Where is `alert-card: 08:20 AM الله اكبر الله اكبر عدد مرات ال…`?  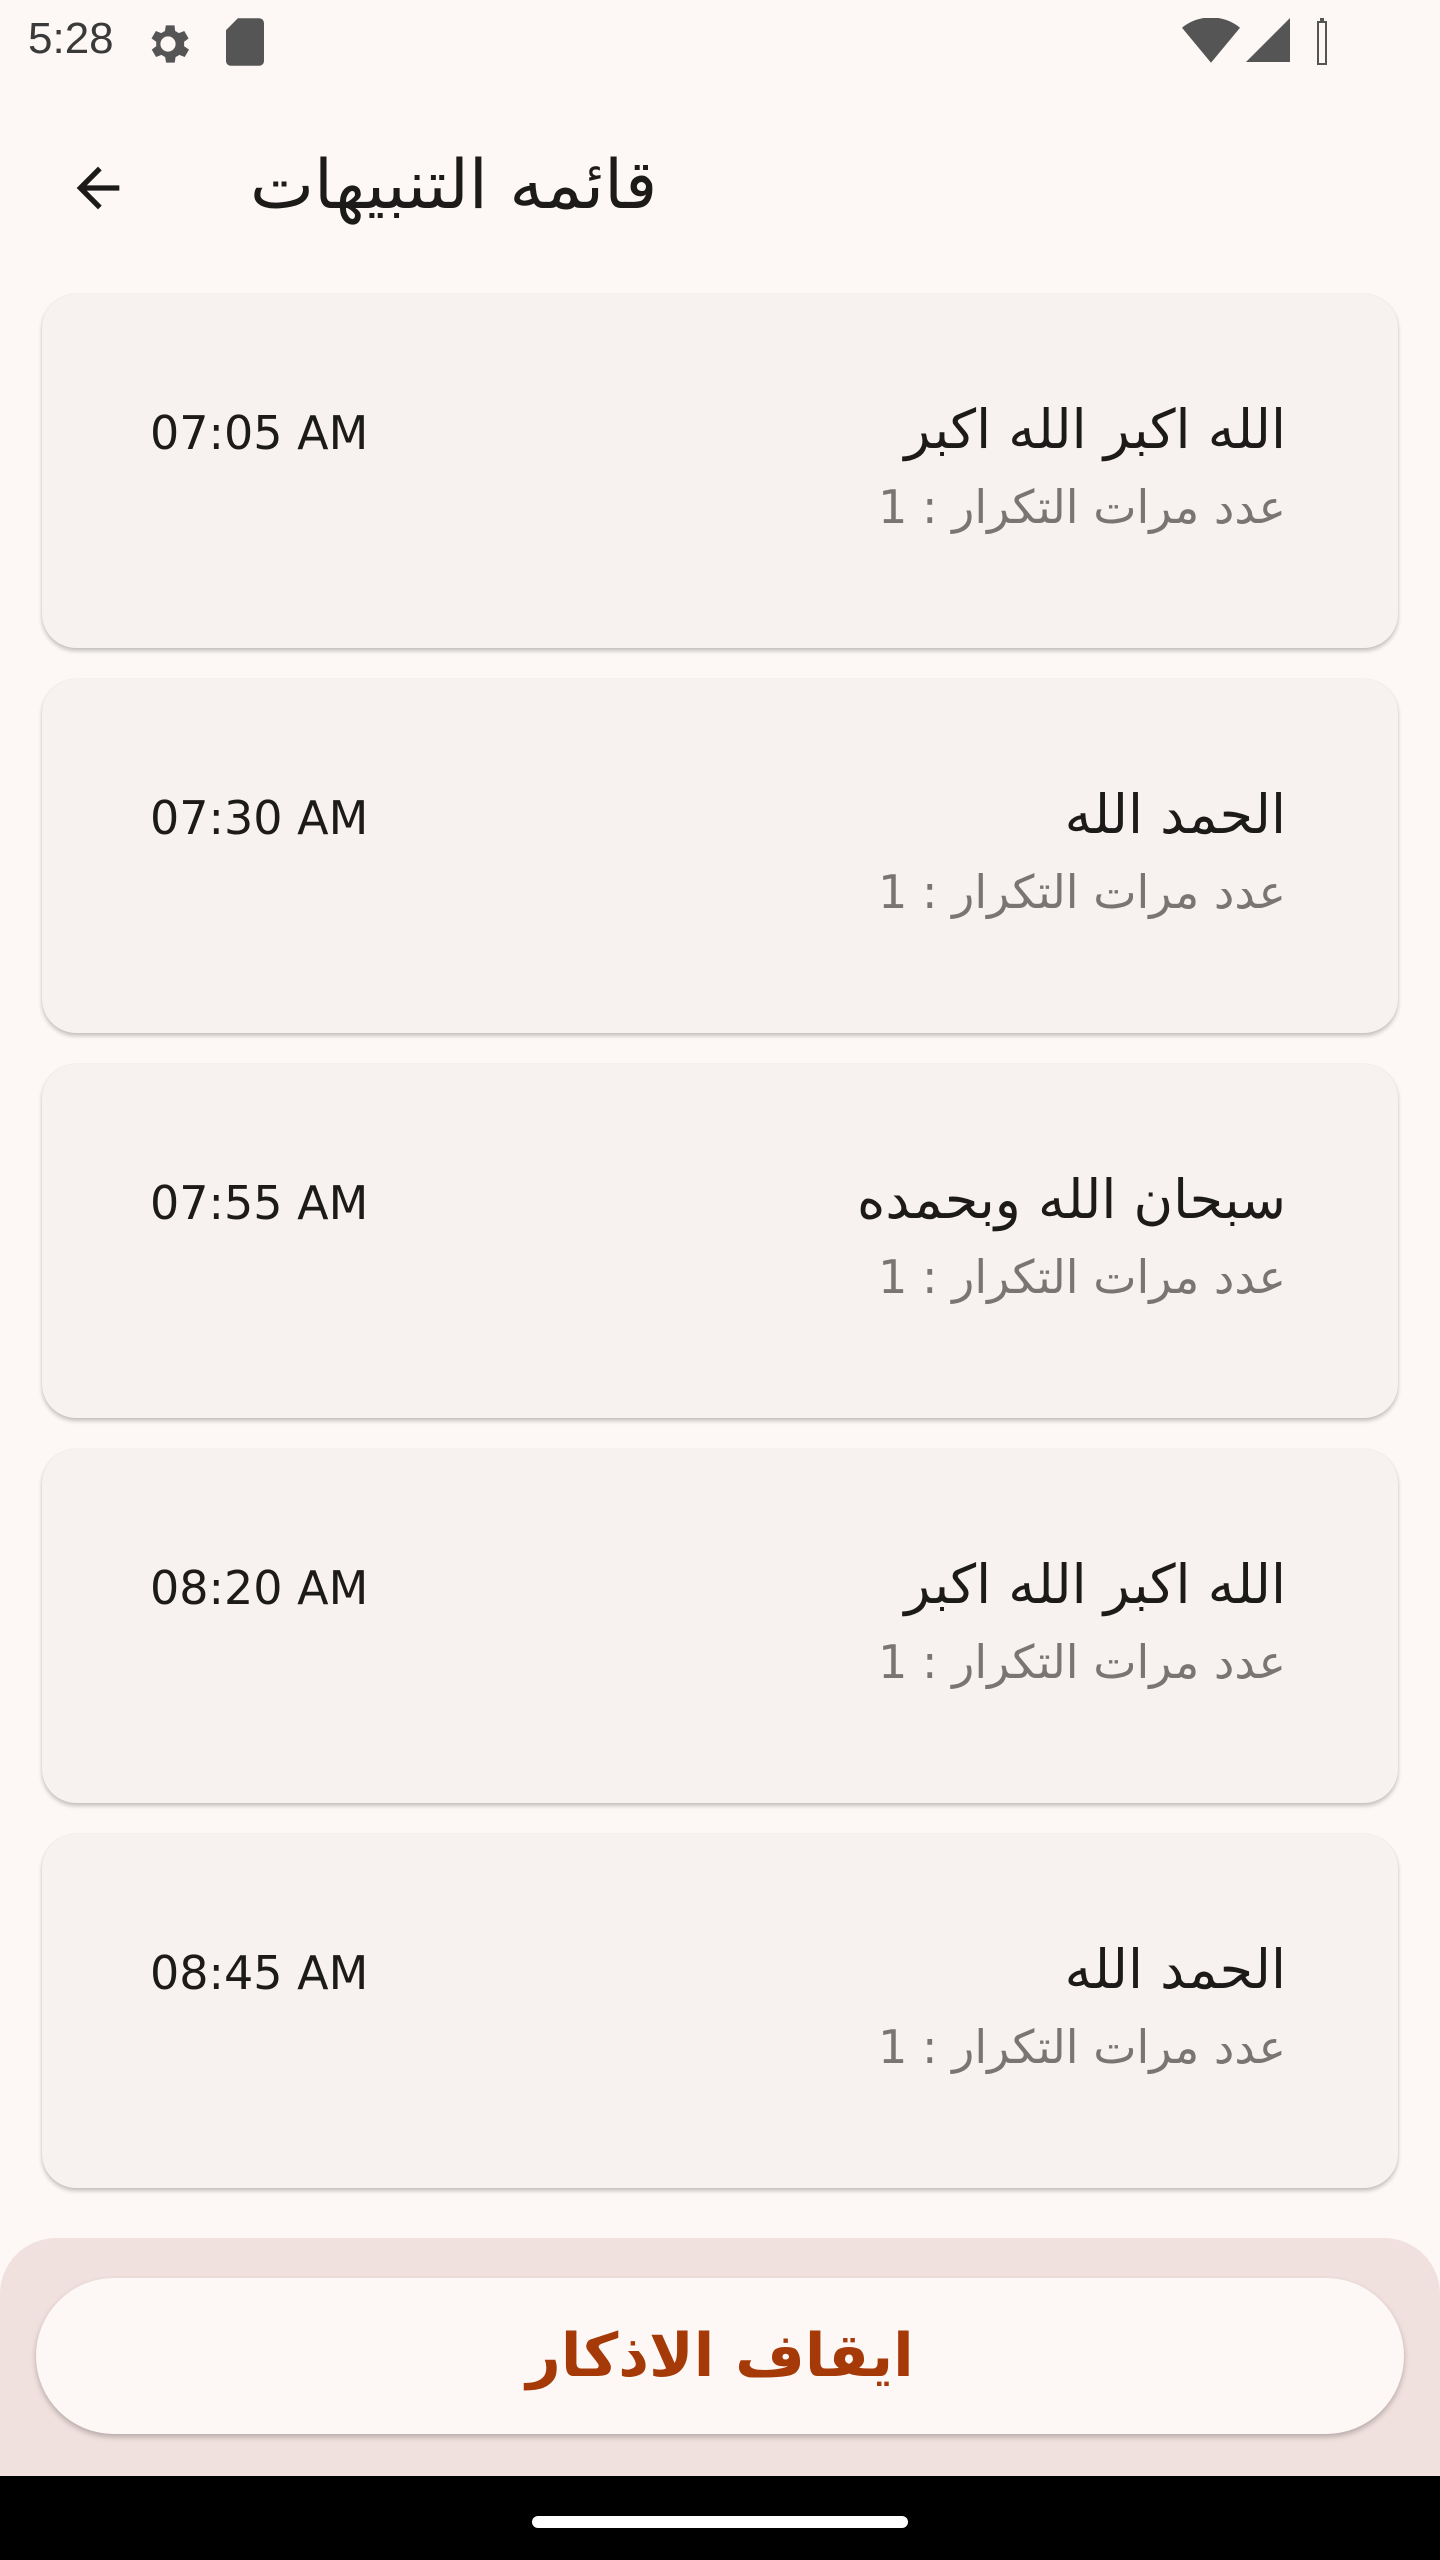
alert-card: 08:20 AM الله اكبر الله اكبر عدد مرات ال… is located at coordinates (720, 1626).